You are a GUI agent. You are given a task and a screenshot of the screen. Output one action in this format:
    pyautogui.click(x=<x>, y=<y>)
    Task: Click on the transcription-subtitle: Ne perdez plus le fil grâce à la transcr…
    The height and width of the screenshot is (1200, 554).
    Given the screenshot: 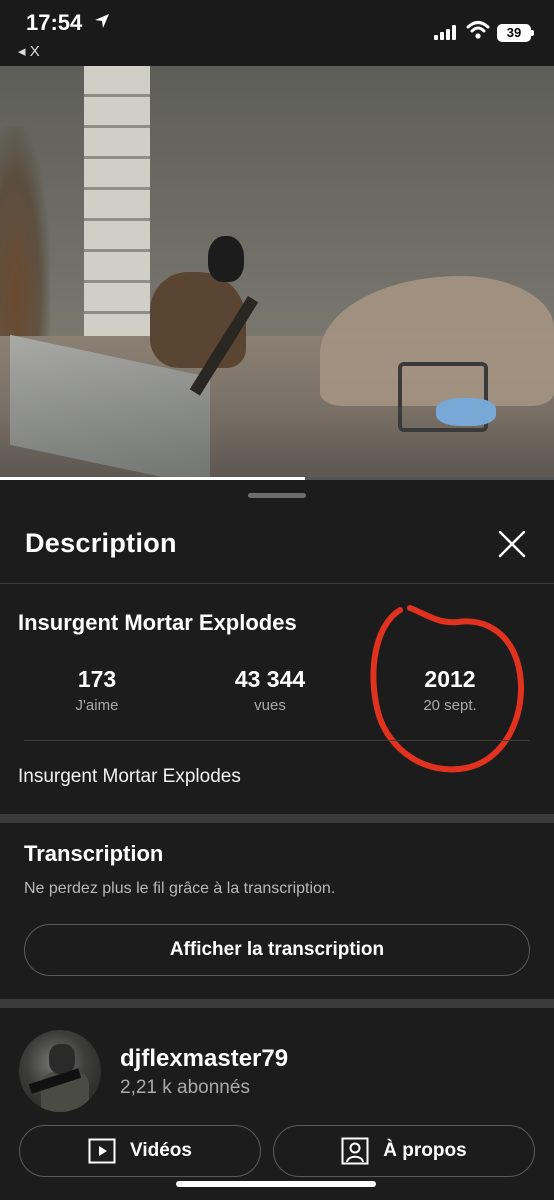 What is the action you would take?
    pyautogui.click(x=180, y=888)
    